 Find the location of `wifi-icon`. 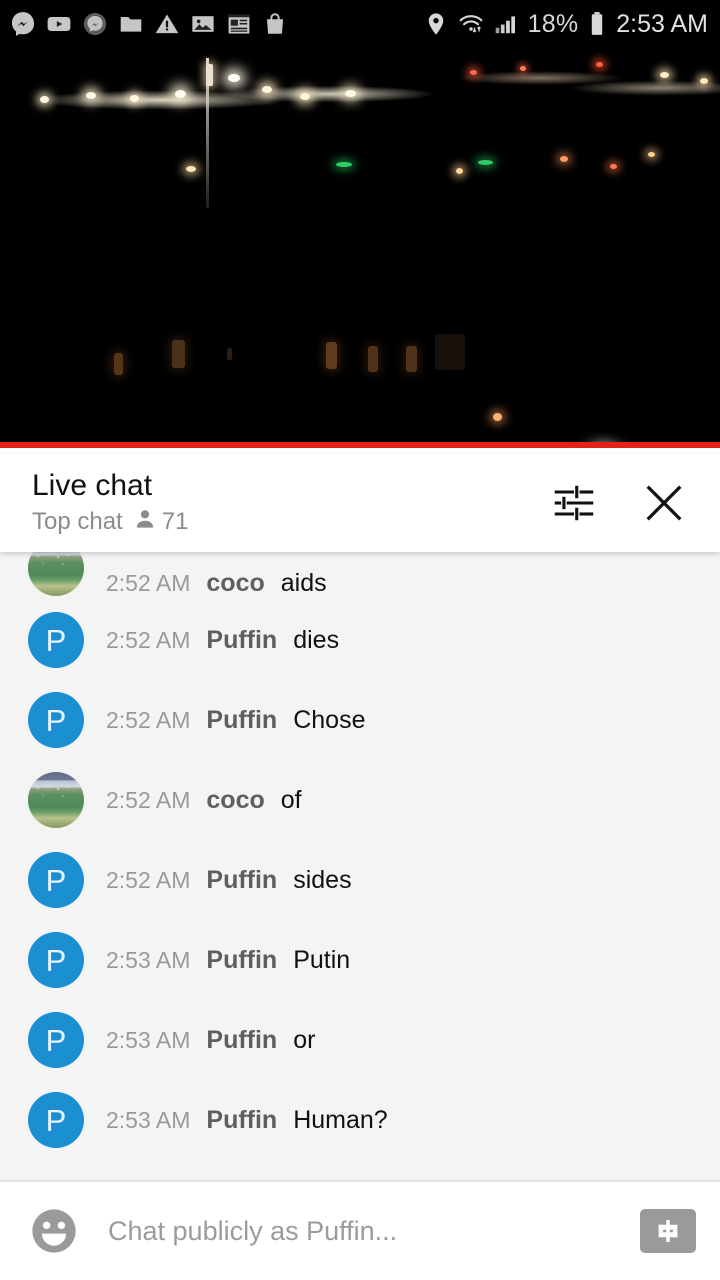

wifi-icon is located at coordinates (471, 24).